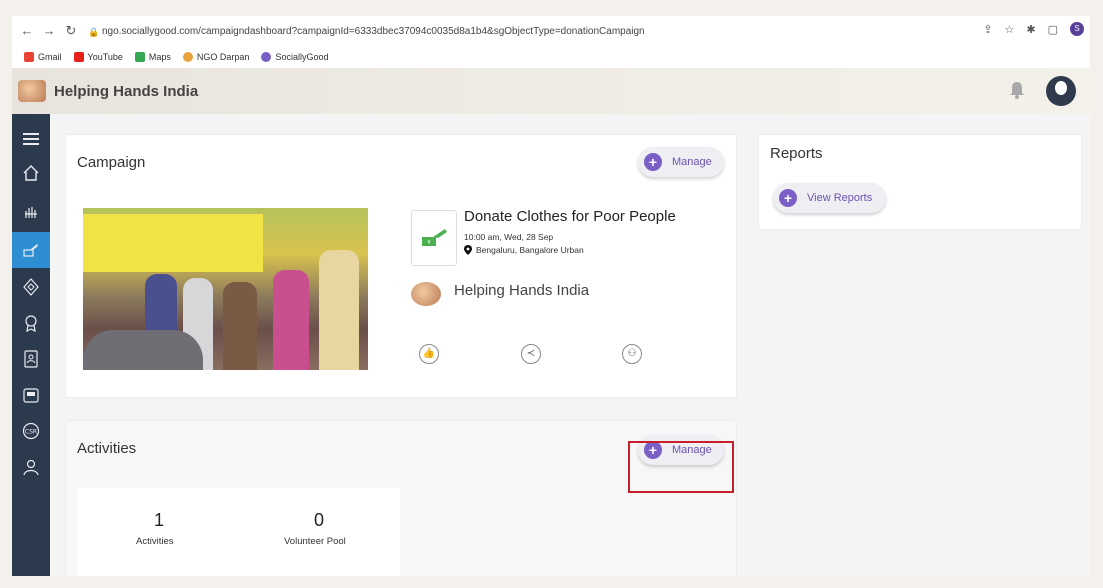 The image size is (1103, 588). I want to click on award-icon, so click(31, 323).